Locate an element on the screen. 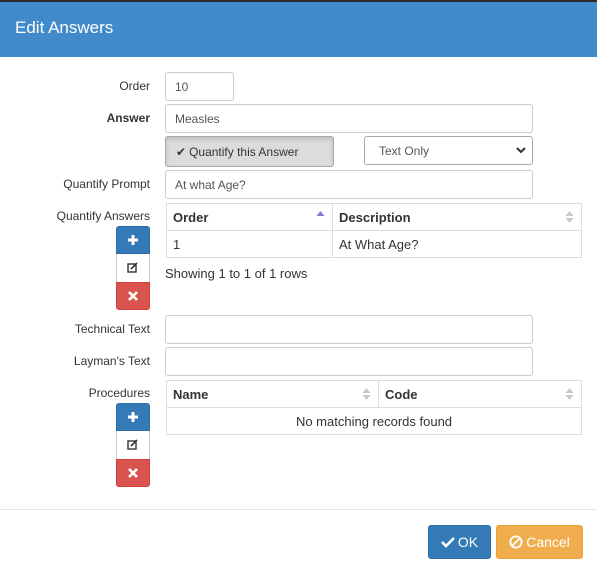 The image size is (597, 574). no-records-message: No matching records found is located at coordinates (374, 421).